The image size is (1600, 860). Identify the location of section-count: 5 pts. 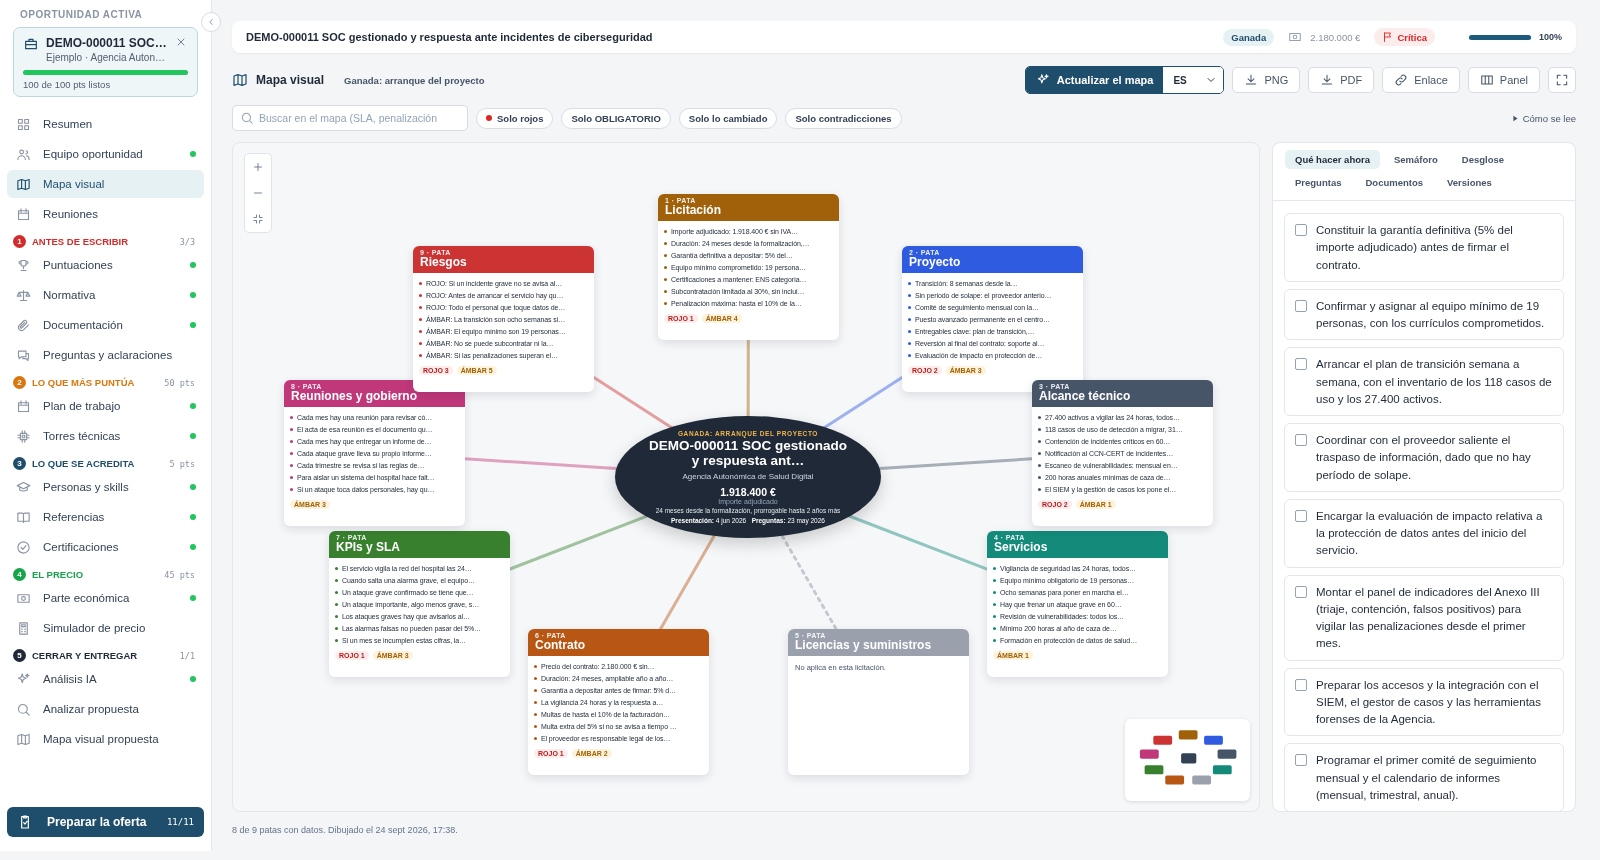
(182, 463).